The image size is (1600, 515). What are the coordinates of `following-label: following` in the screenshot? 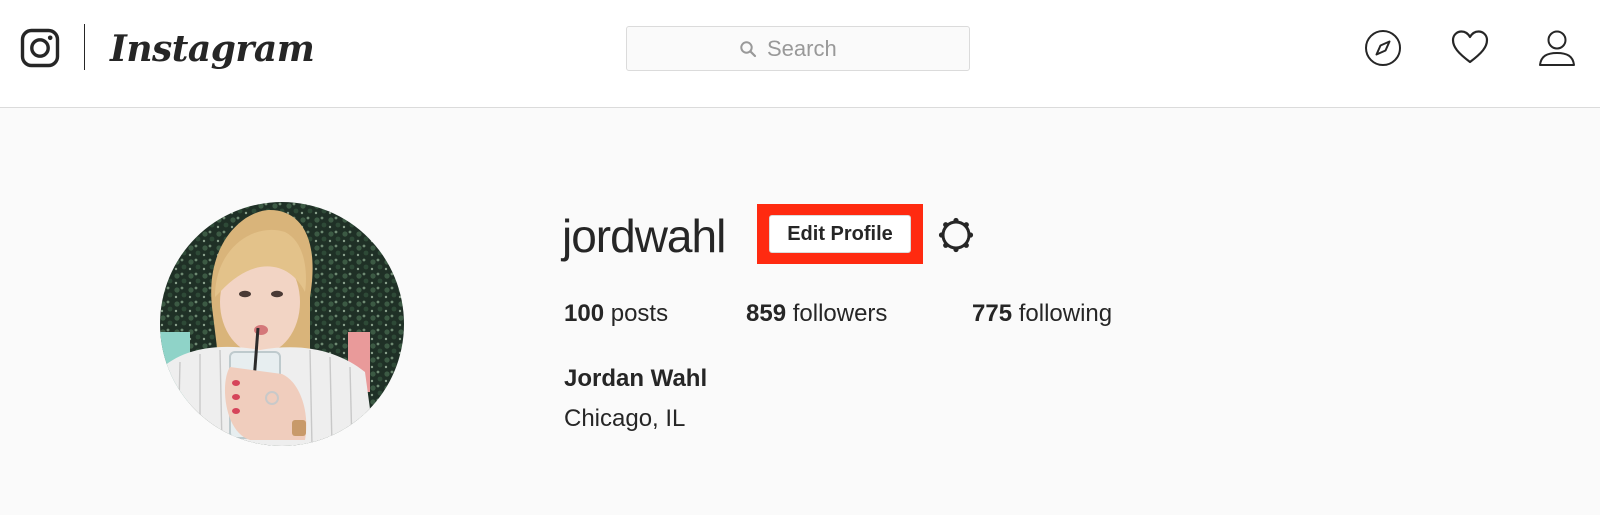 It's located at (1065, 313).